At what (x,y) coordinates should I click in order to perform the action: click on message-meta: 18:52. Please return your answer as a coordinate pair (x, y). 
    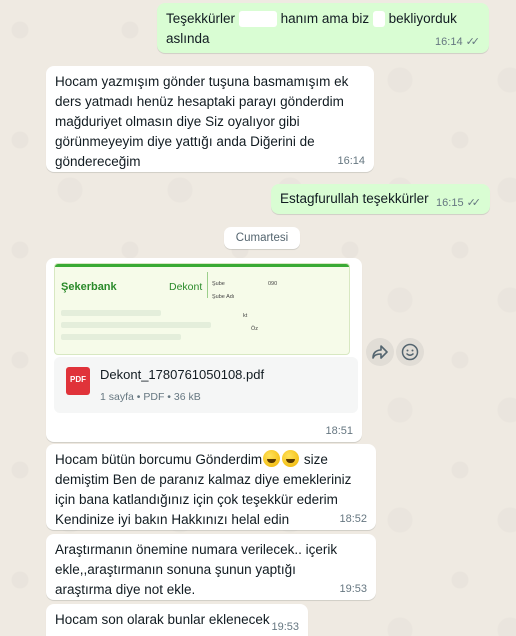
    Looking at the image, I should click on (353, 519).